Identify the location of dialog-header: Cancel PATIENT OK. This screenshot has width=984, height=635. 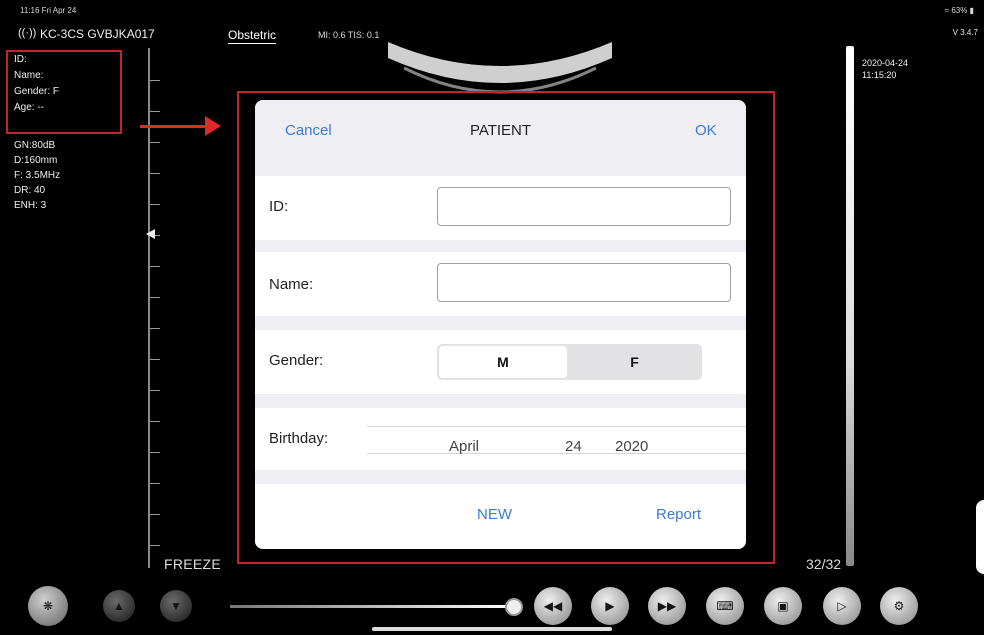
(500, 131).